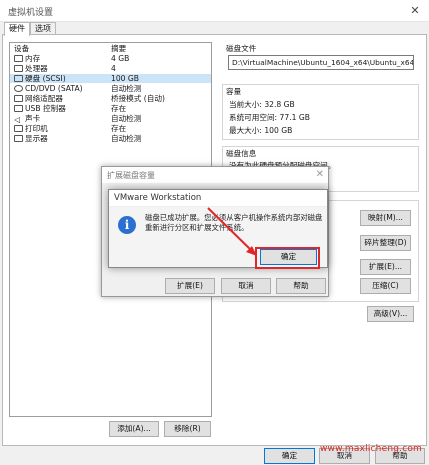 The width and height of the screenshot is (429, 465). Describe the element at coordinates (232, 231) in the screenshot. I see `arrow-annotation-icon` at that location.